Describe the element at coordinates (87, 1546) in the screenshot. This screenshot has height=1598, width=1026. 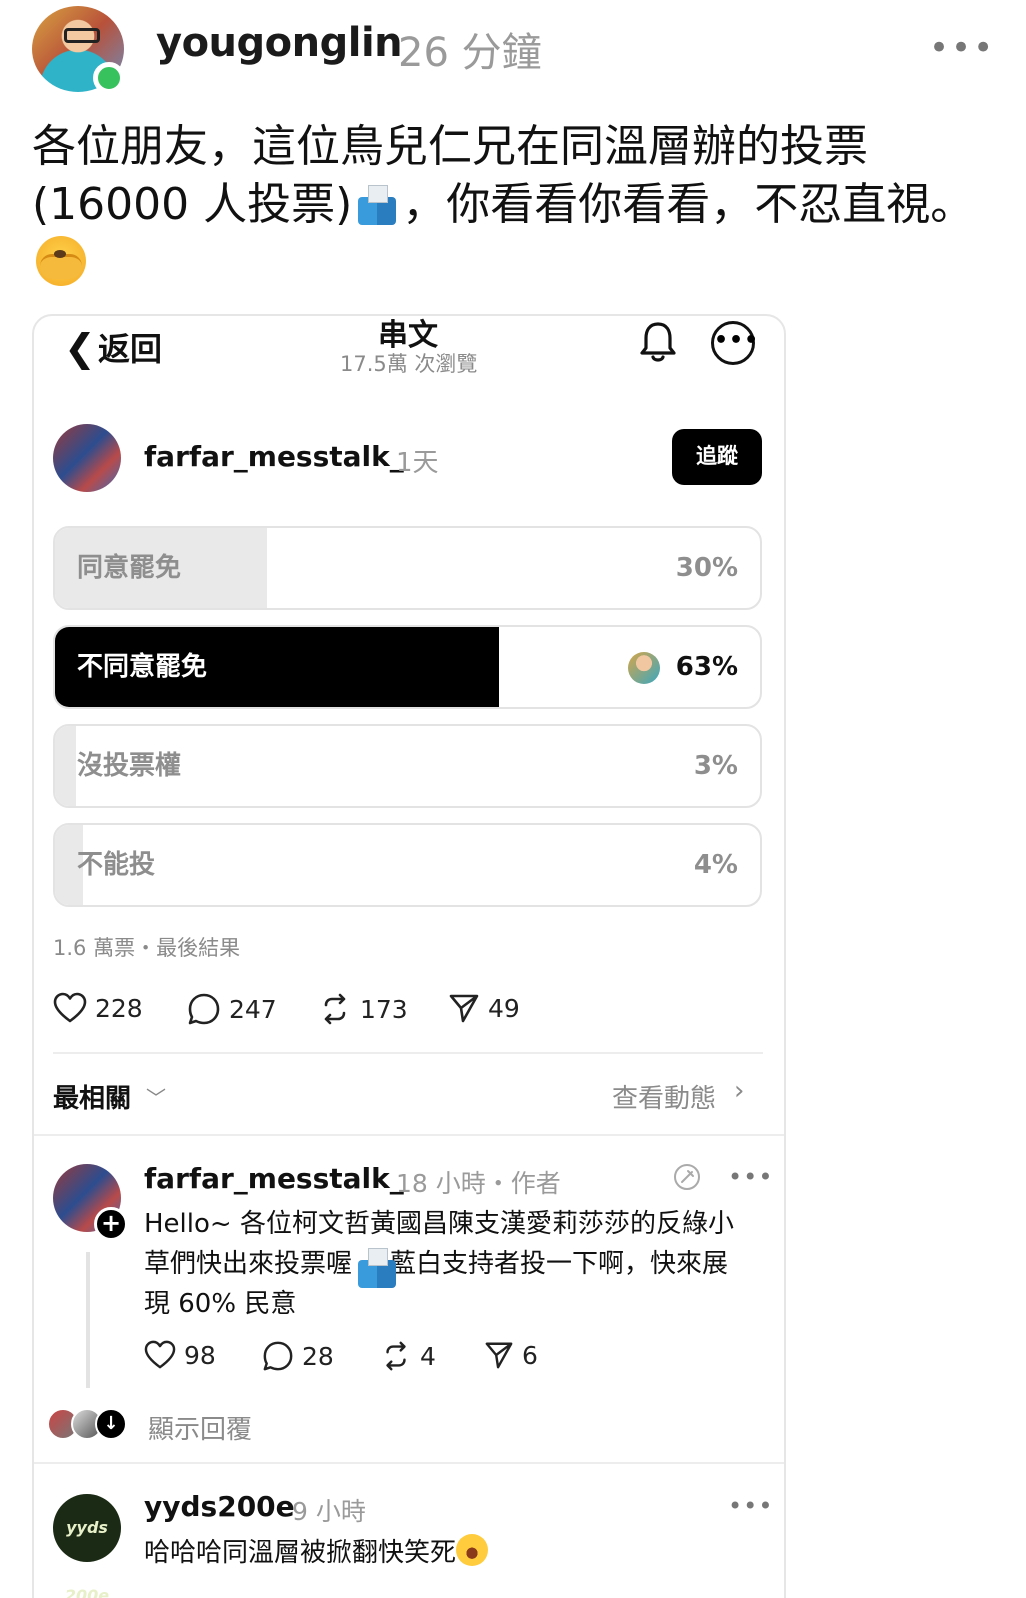
I see `commenter-avatar: yyds 200e` at that location.